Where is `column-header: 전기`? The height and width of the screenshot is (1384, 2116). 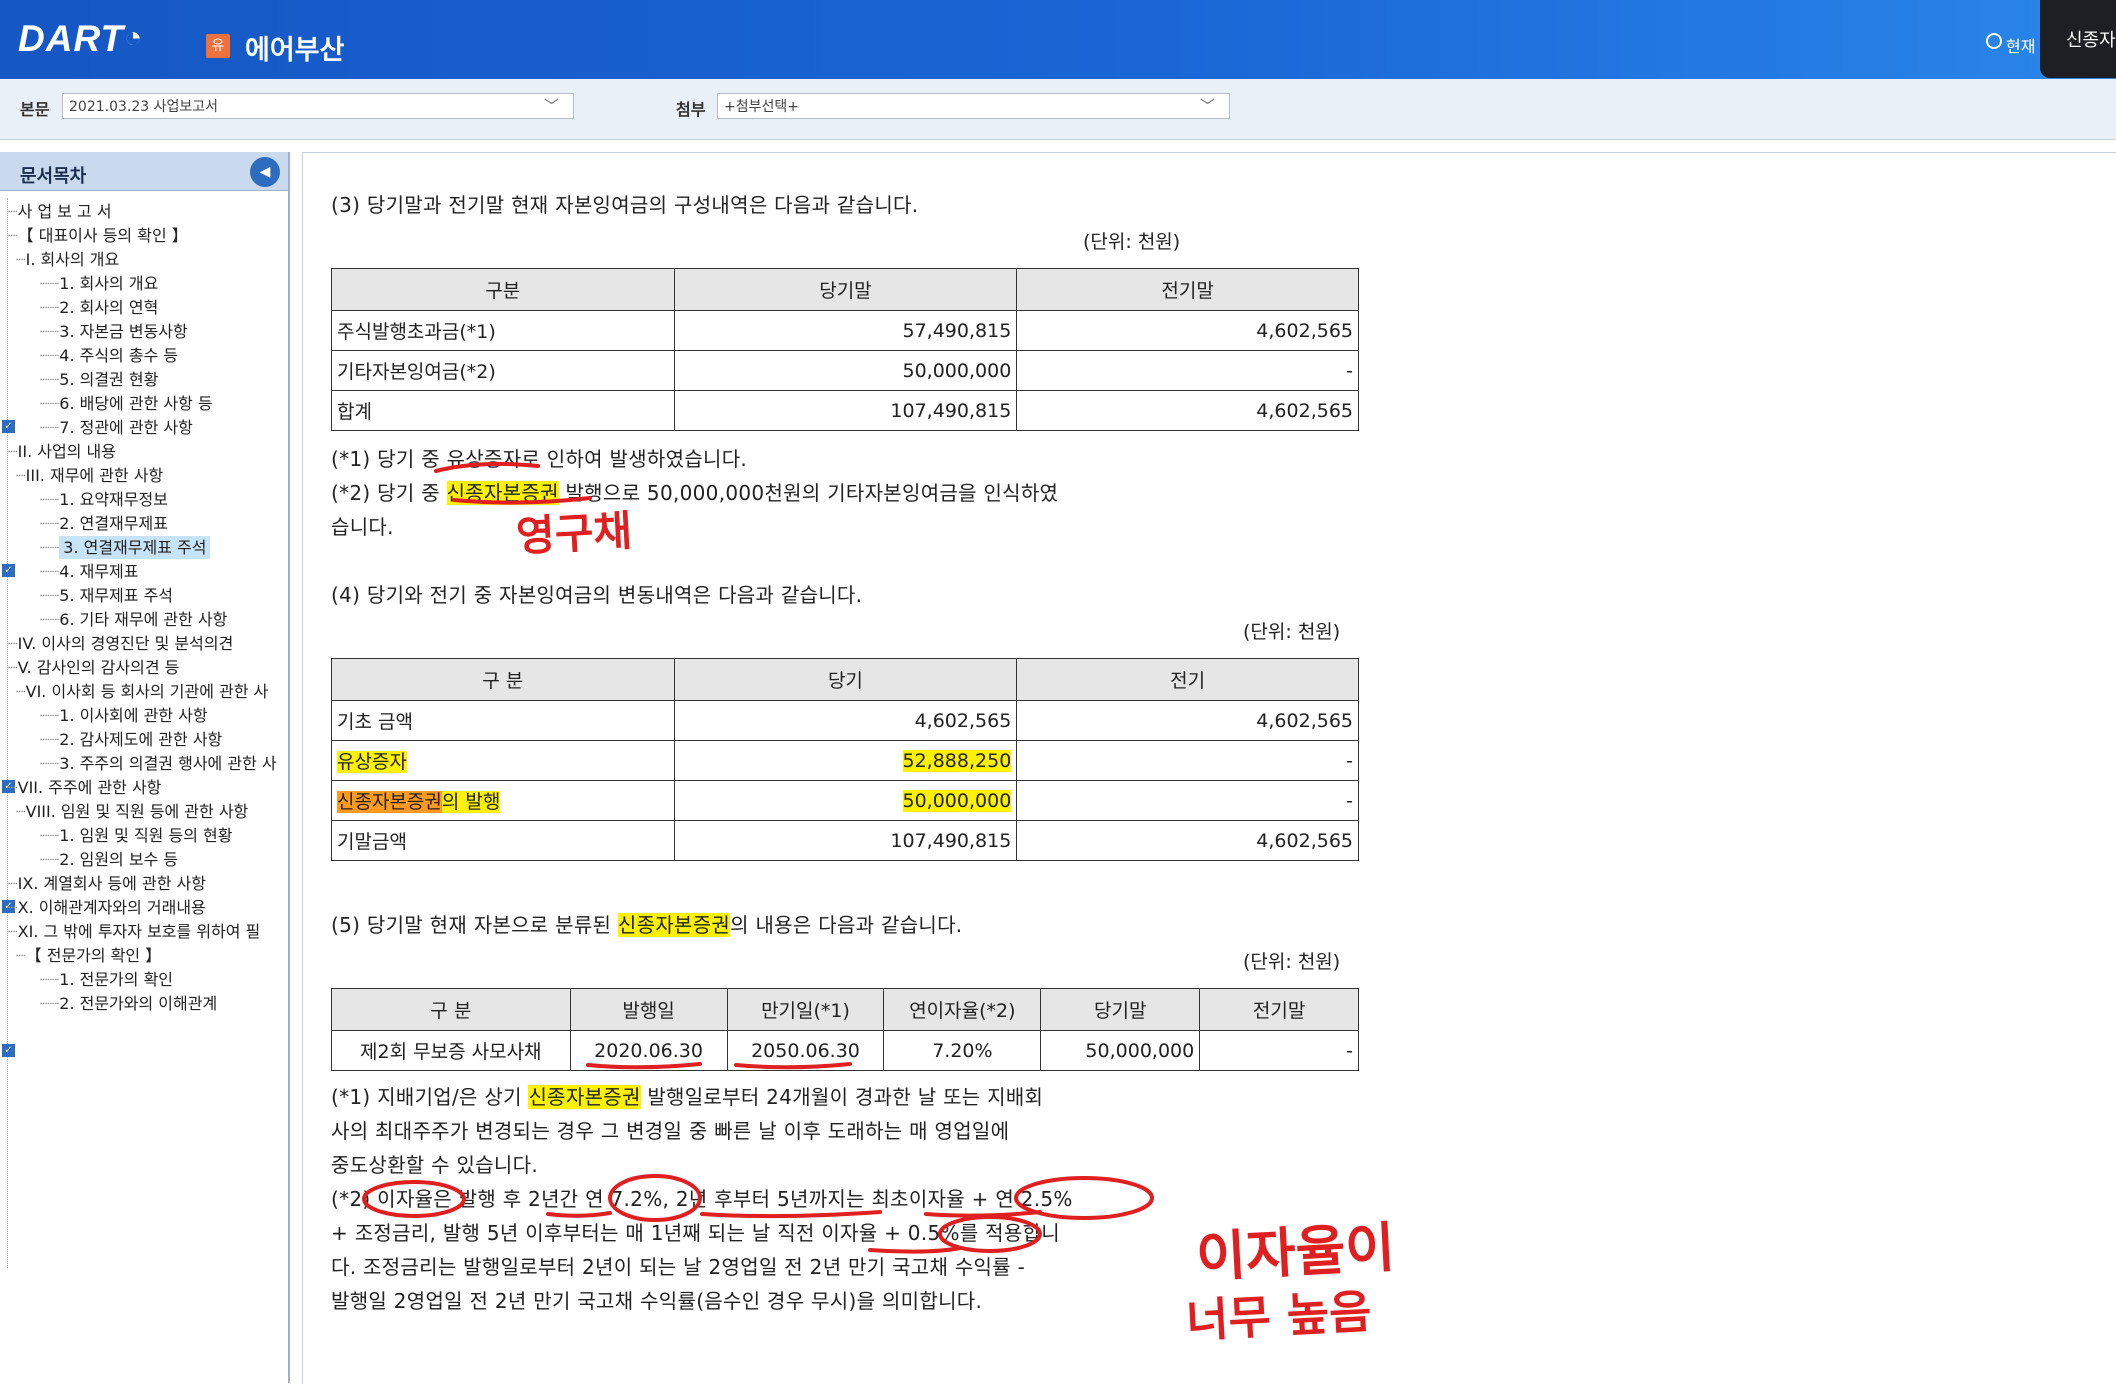
column-header: 전기 is located at coordinates (1187, 679).